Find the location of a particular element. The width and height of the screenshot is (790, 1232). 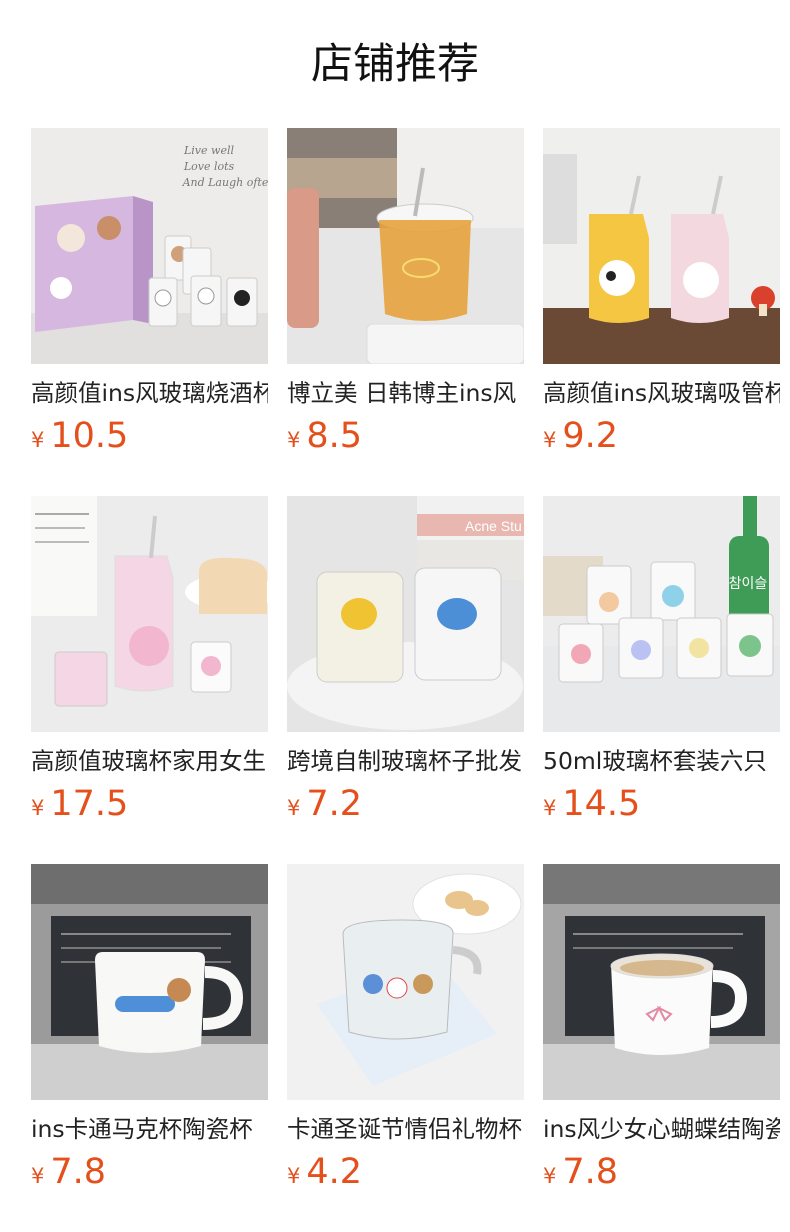

product-name: 卡通圣诞节情侣礼物杯 is located at coordinates (405, 1129).